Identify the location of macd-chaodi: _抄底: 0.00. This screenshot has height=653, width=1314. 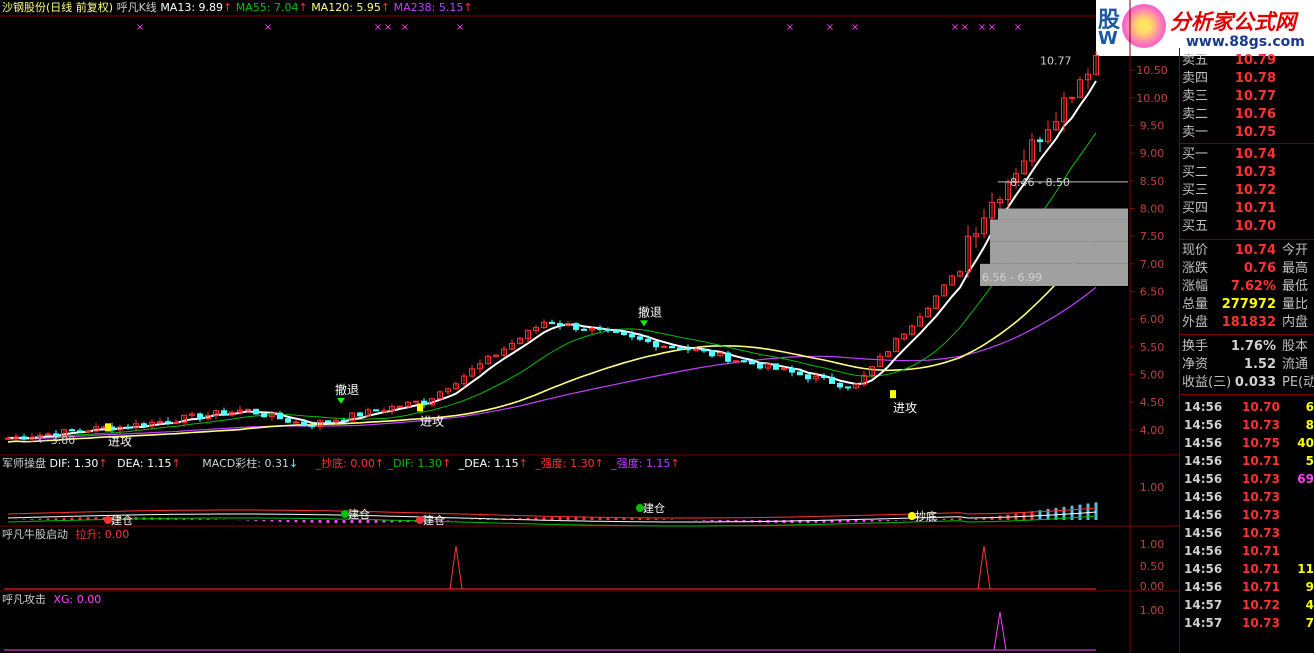
(345, 463).